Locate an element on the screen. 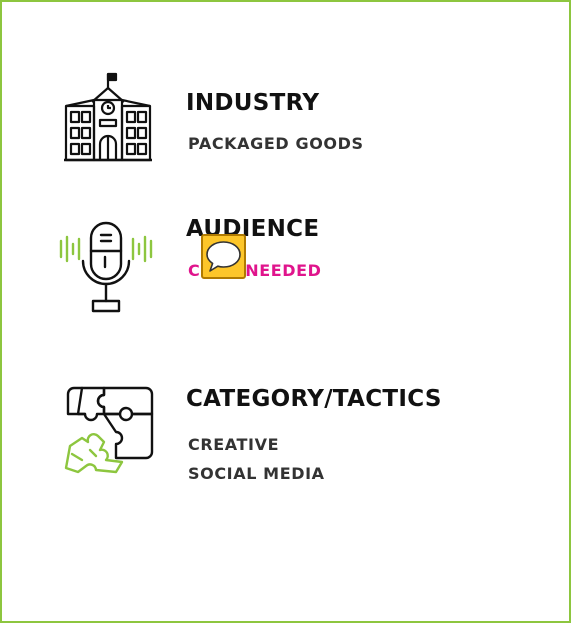 The image size is (571, 623). microphone-icon is located at coordinates (106, 267).